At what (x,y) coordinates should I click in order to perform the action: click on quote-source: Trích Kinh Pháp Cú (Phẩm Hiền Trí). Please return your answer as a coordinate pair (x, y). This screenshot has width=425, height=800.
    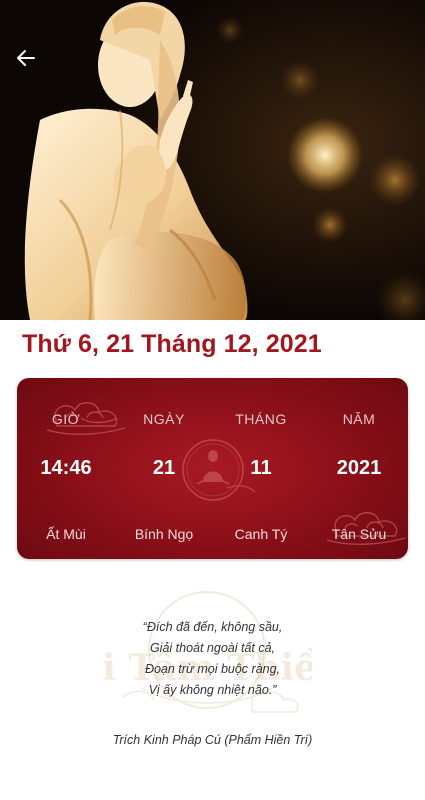
    Looking at the image, I should click on (212, 740).